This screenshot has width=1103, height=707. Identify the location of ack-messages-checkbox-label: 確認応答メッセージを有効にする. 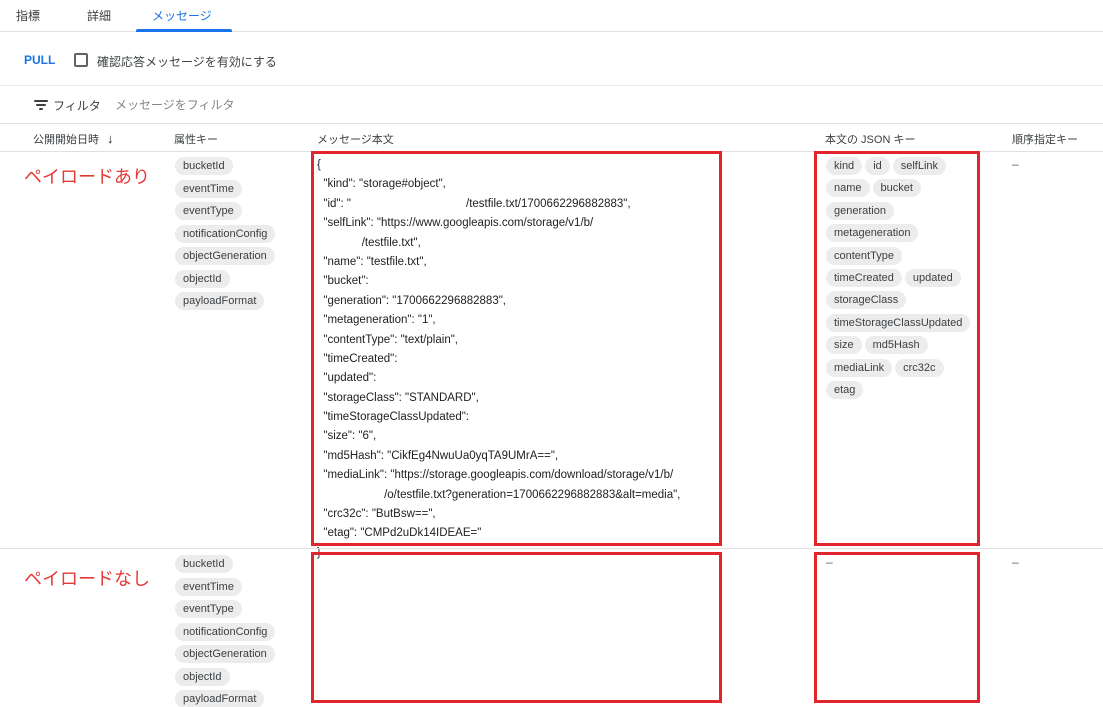
(187, 62).